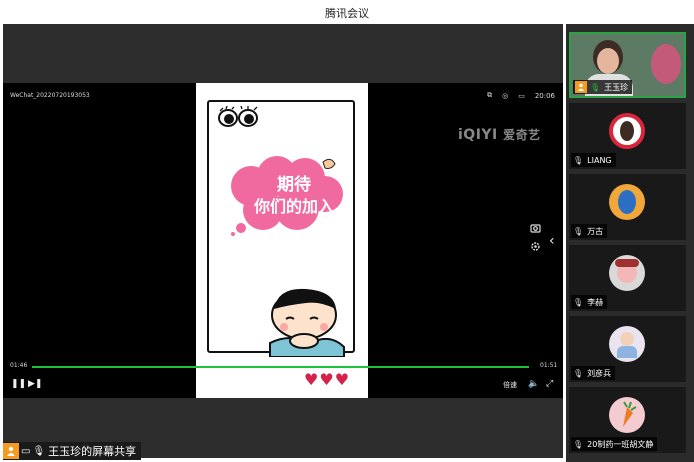 This screenshot has height=462, width=694. What do you see at coordinates (19, 365) in the screenshot?
I see `time-current: 01:46` at bounding box center [19, 365].